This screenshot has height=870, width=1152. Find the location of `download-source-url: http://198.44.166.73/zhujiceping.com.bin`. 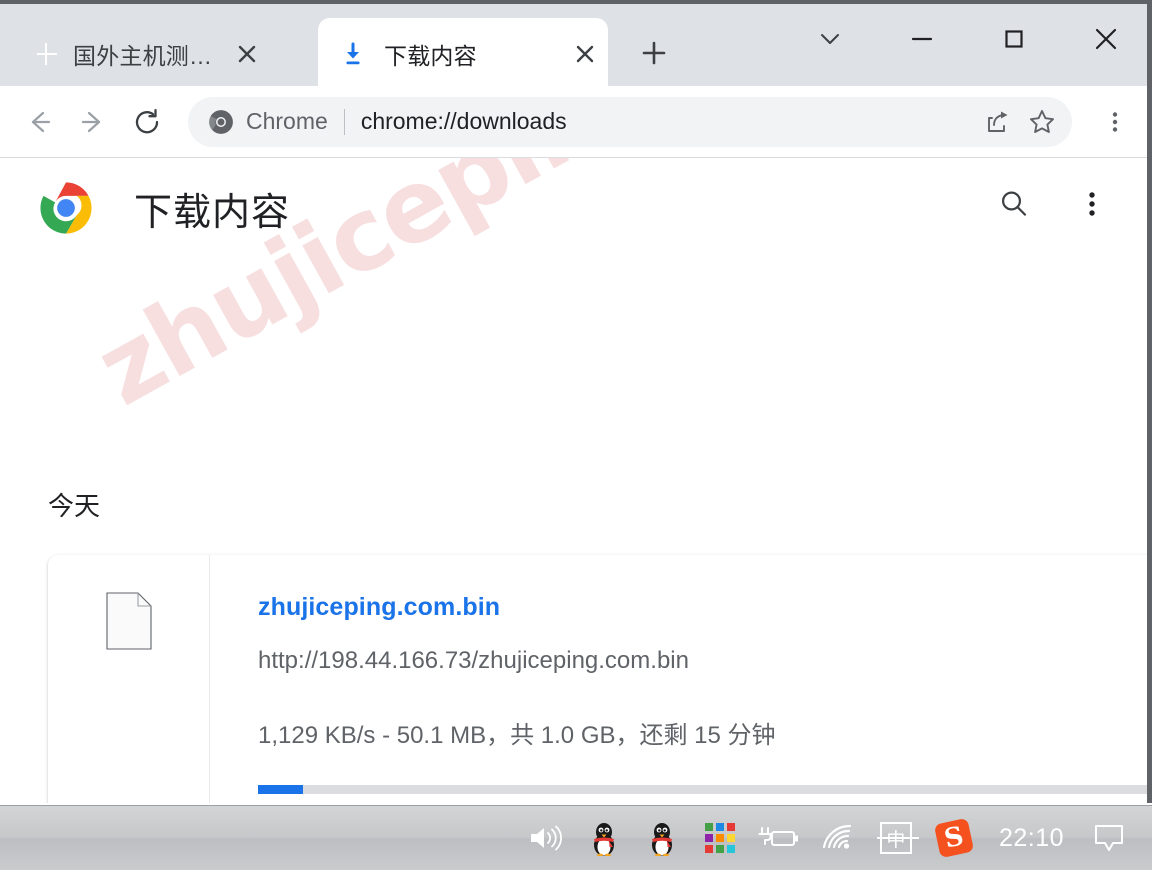

download-source-url: http://198.44.166.73/zhujiceping.com.bin is located at coordinates (473, 660).